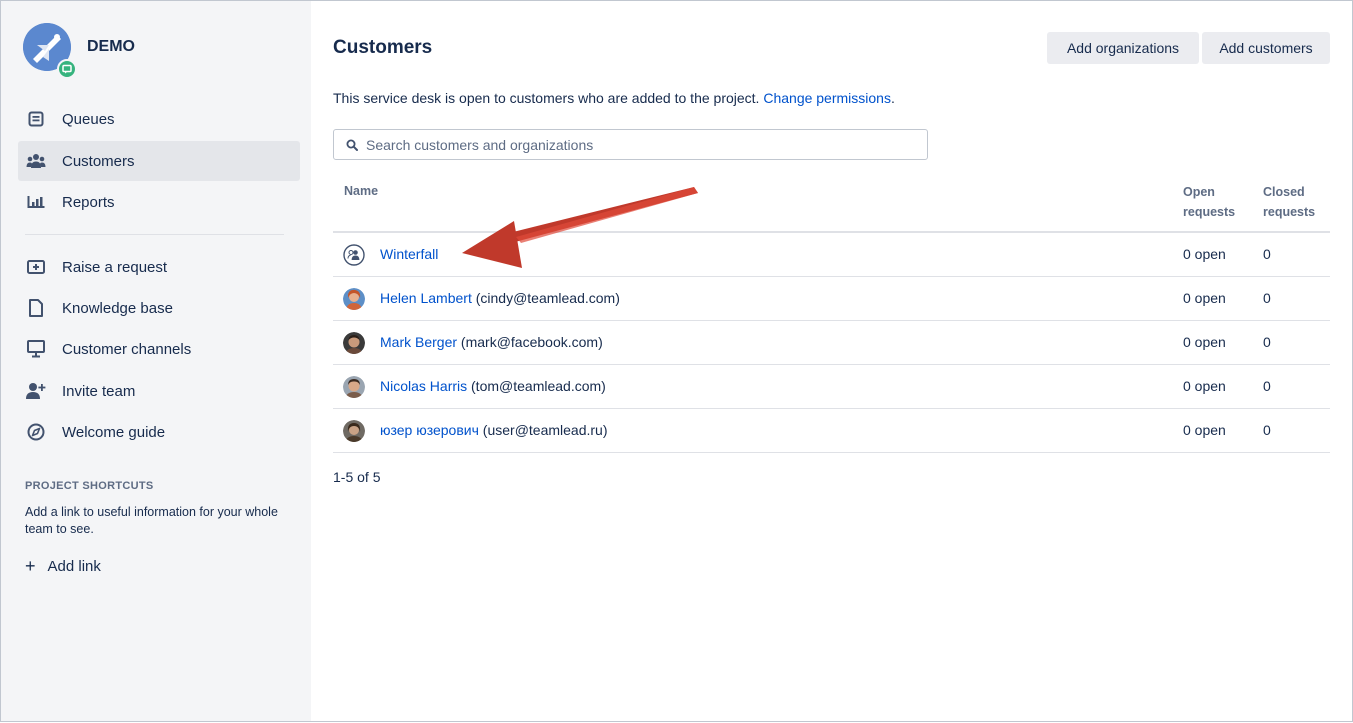  I want to click on sidebar-item-label: Welcome guide, so click(114, 432).